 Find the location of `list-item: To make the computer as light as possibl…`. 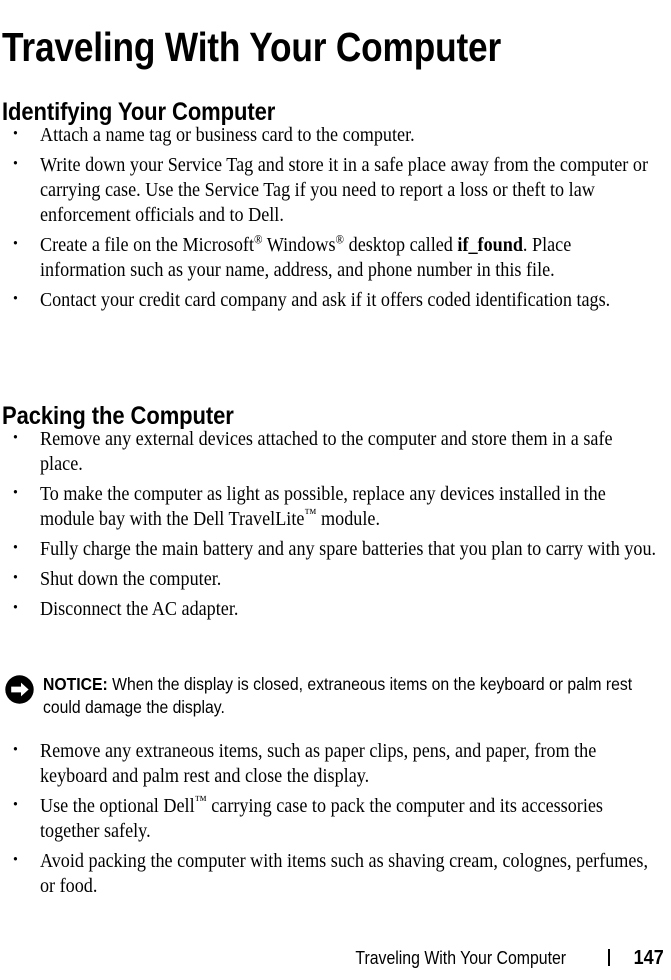

list-item: To make the computer as light as possibl… is located at coordinates (331, 506).